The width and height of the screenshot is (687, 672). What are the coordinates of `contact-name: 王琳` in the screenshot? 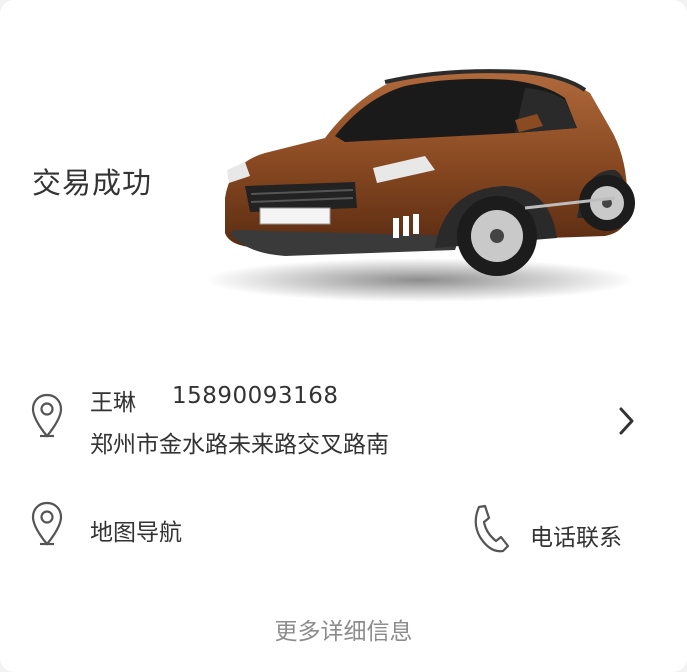 It's located at (113, 403).